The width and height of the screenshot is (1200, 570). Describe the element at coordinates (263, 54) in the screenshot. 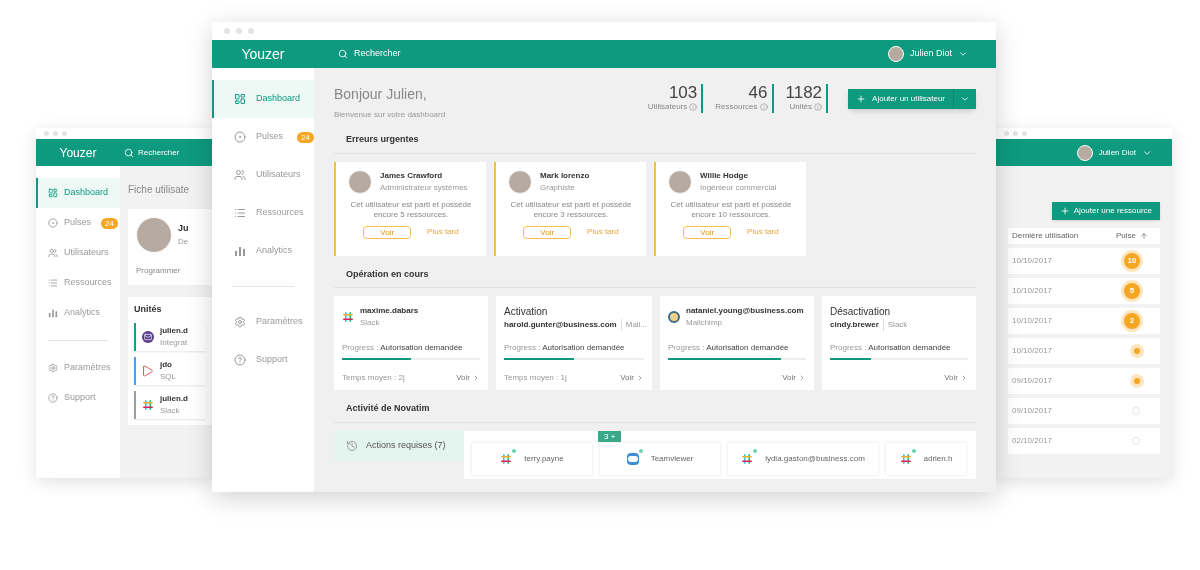

I see `logo: Youzer` at that location.